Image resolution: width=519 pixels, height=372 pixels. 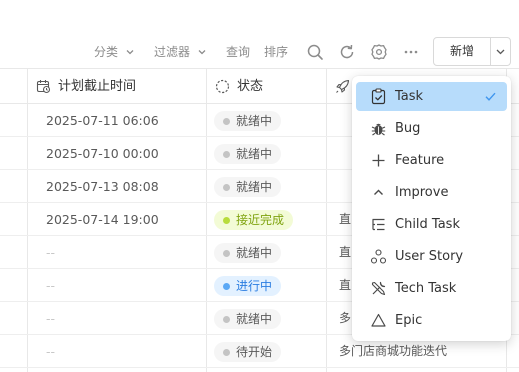 I want to click on menu-item-label: Improve, so click(x=422, y=192).